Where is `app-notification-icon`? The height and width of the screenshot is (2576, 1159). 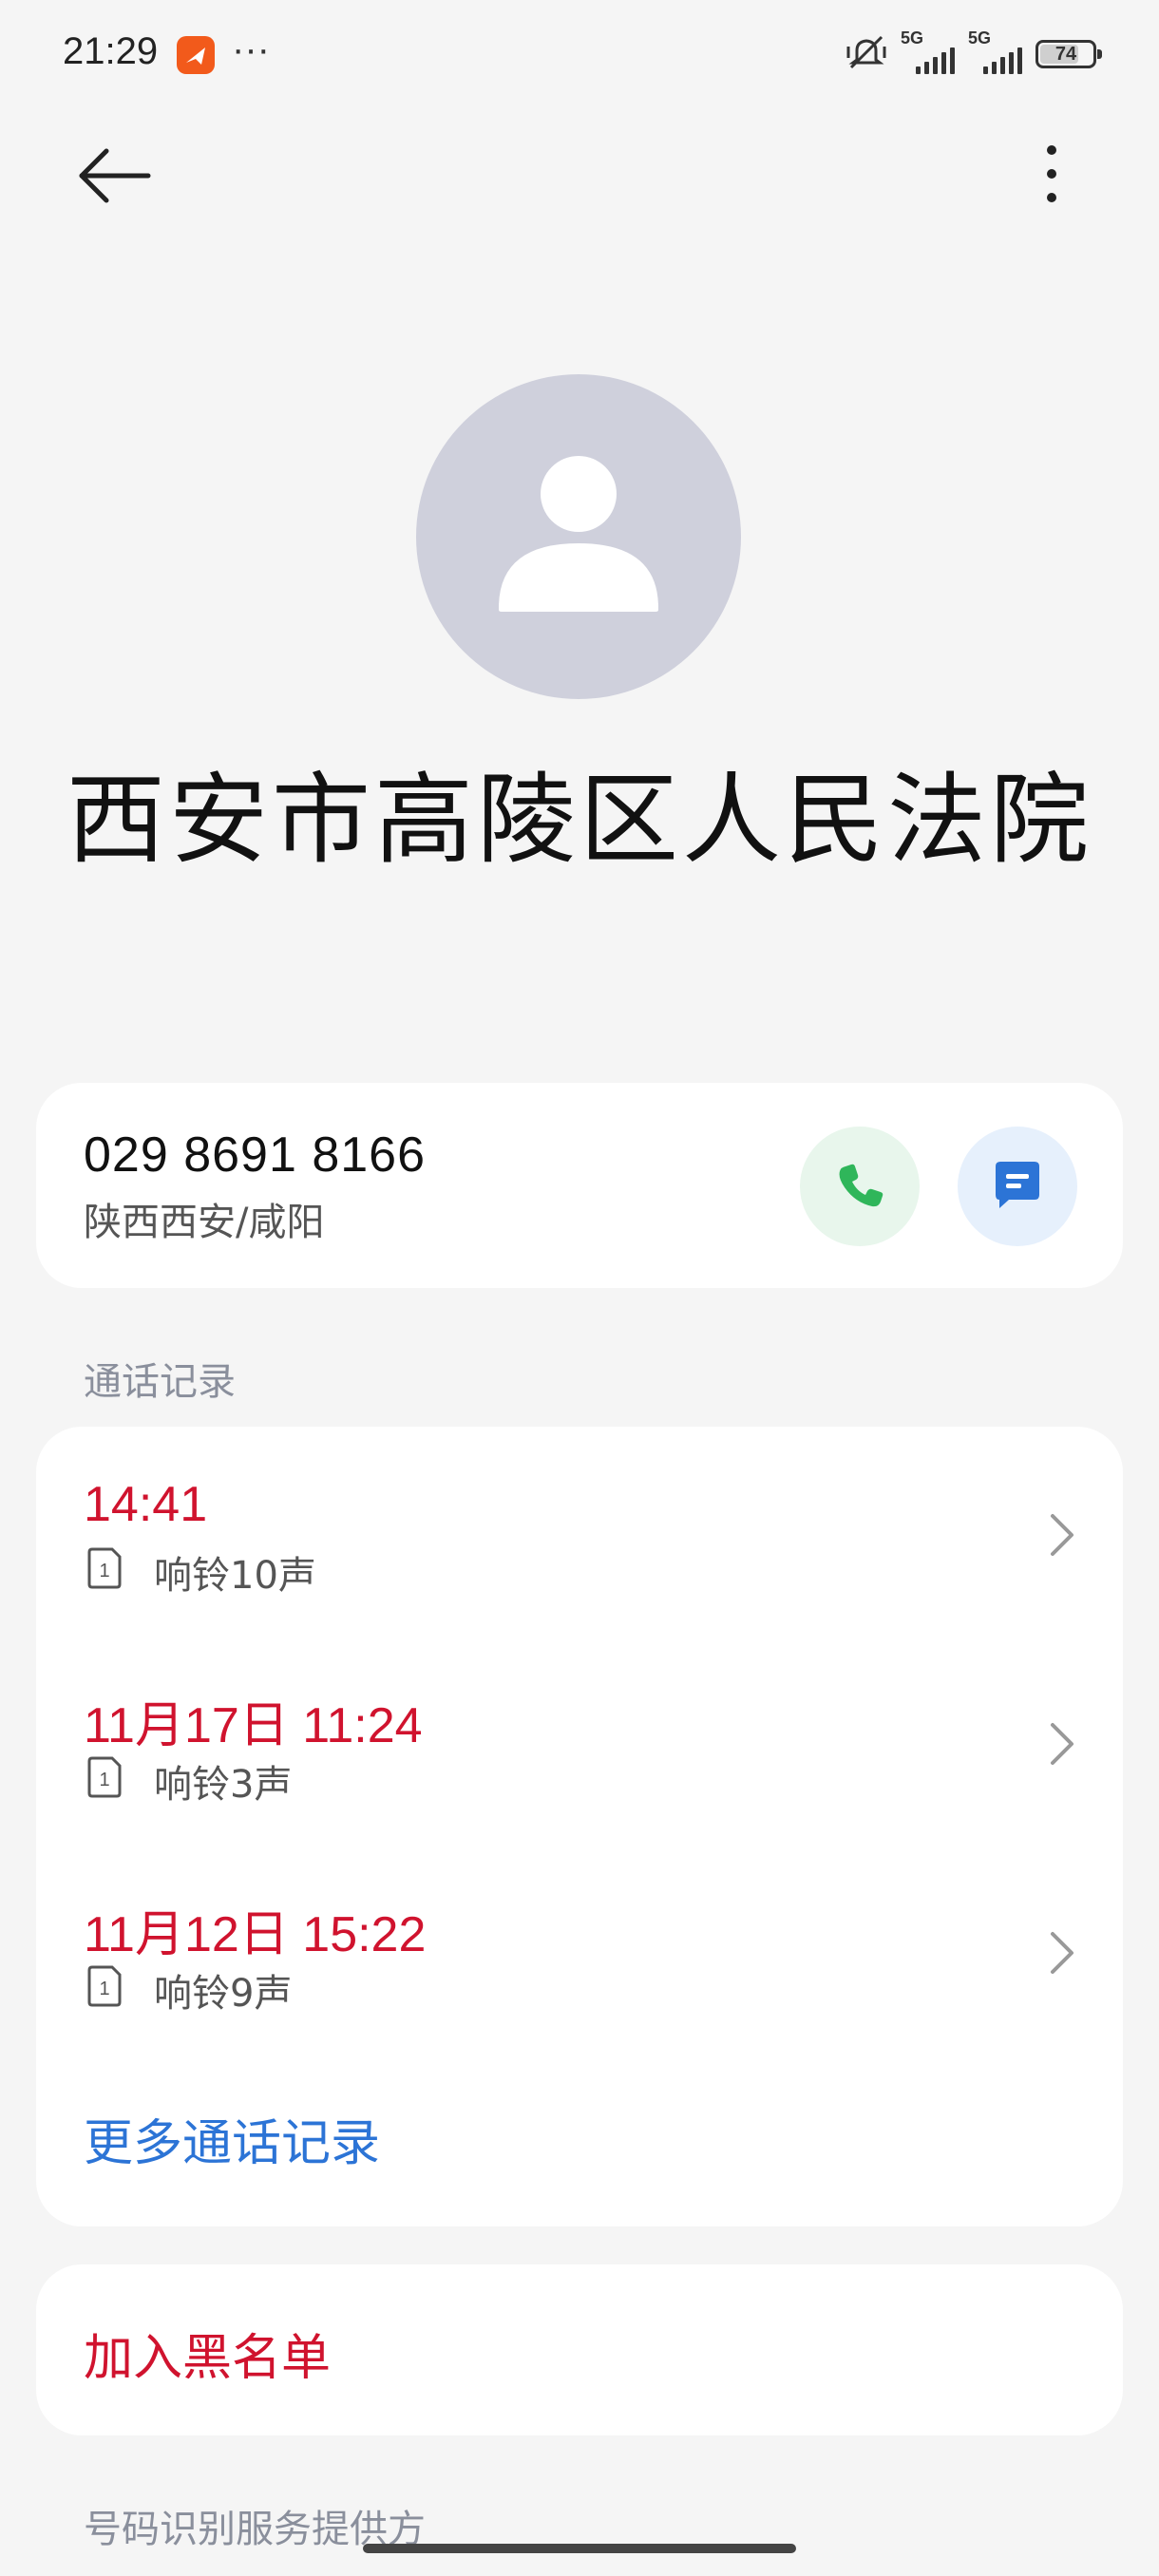
app-notification-icon is located at coordinates (196, 55).